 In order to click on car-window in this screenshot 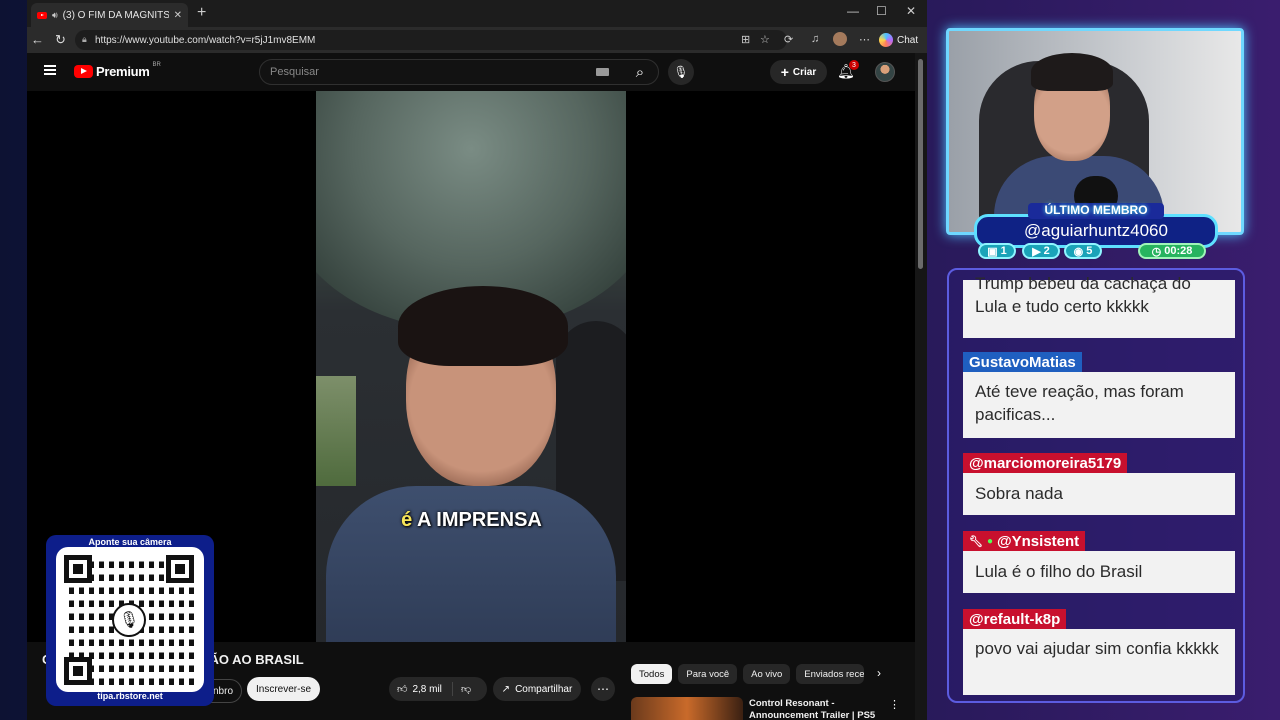, I will do `click(336, 431)`.